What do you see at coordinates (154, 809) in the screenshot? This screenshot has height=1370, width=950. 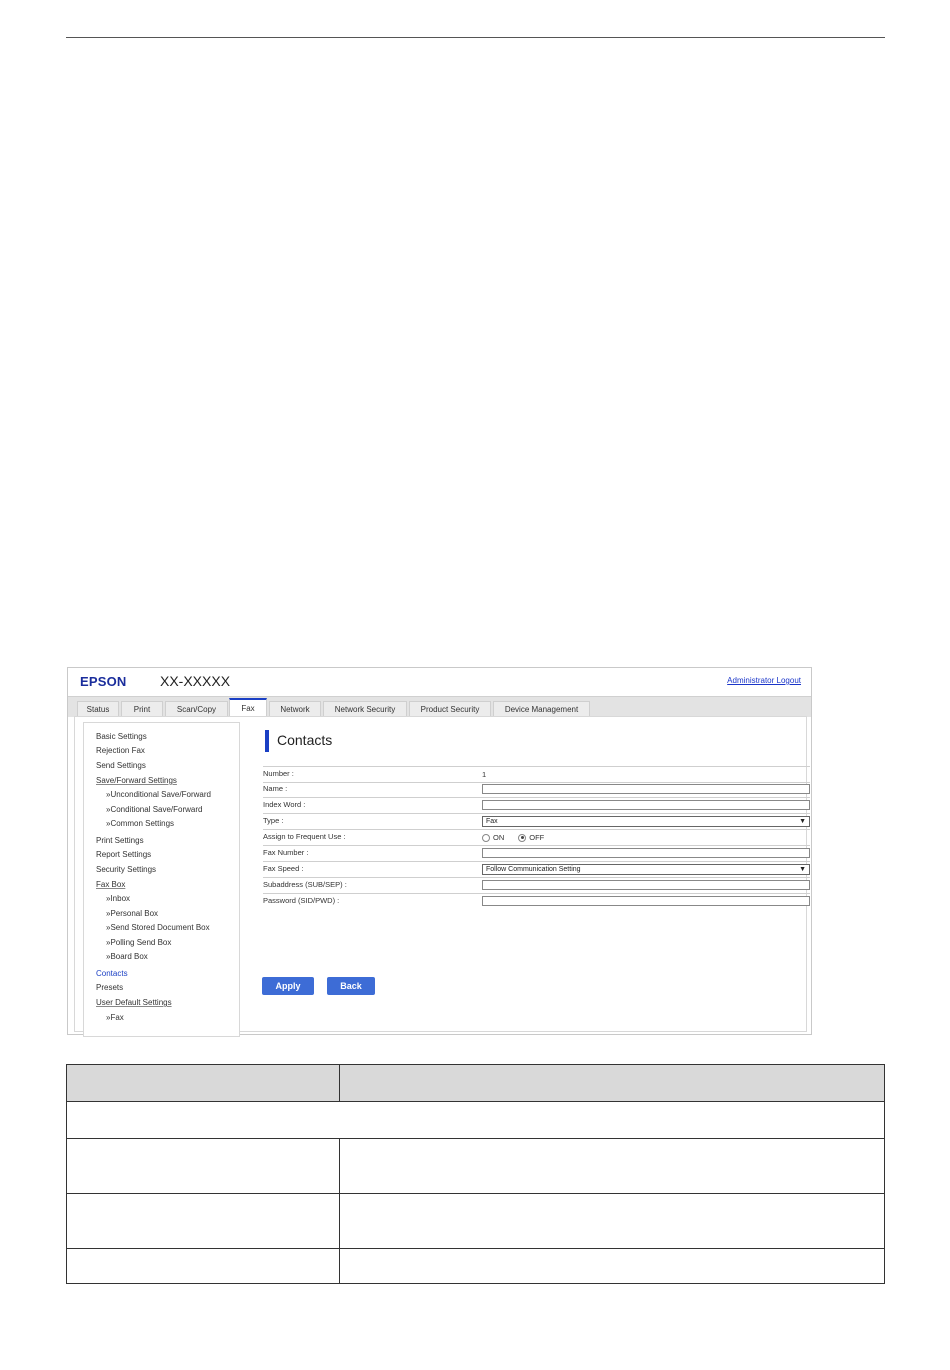 I see `sidebar-item-conditional-save-forward: »Conditional Save/Forward` at bounding box center [154, 809].